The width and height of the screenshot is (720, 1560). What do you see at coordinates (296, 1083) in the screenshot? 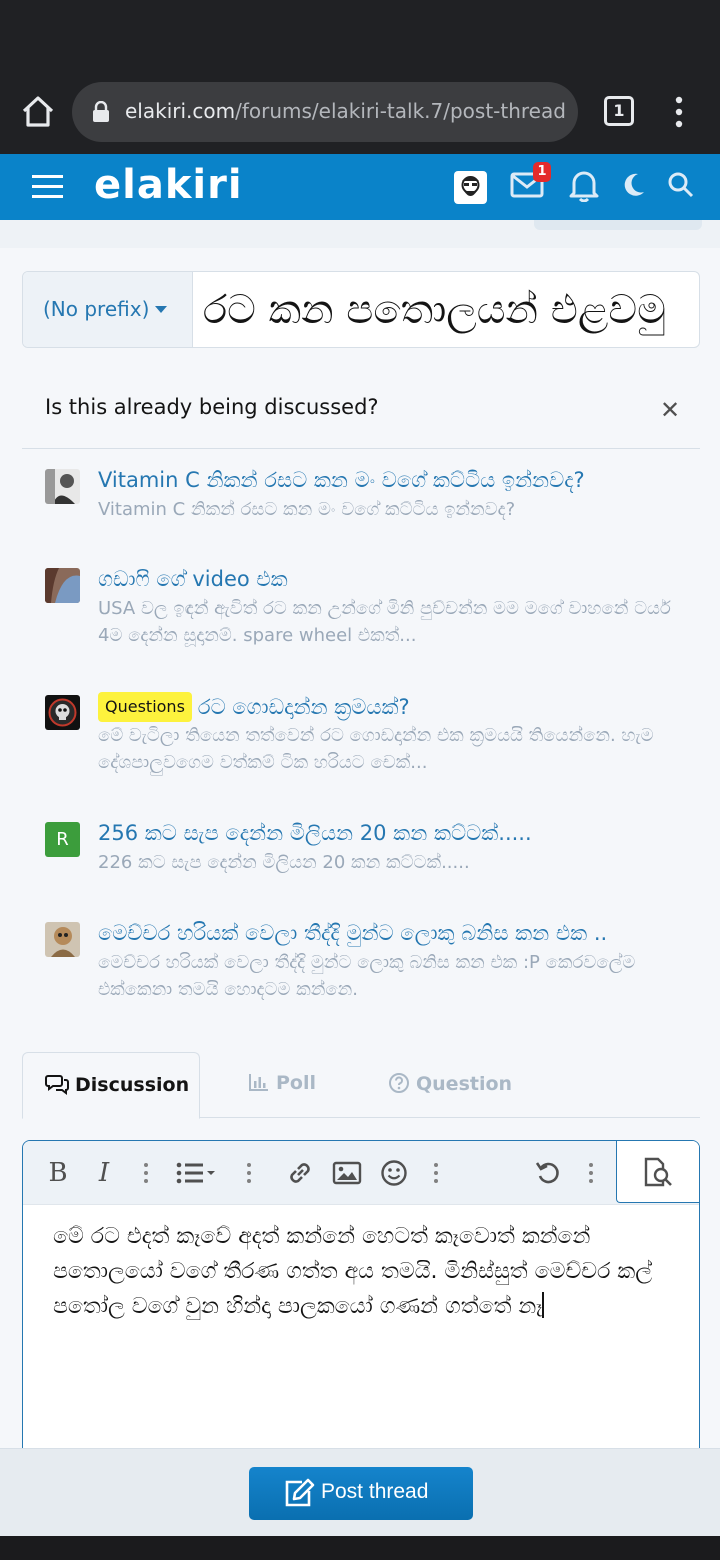
I see `tab-poll-label: Poll` at bounding box center [296, 1083].